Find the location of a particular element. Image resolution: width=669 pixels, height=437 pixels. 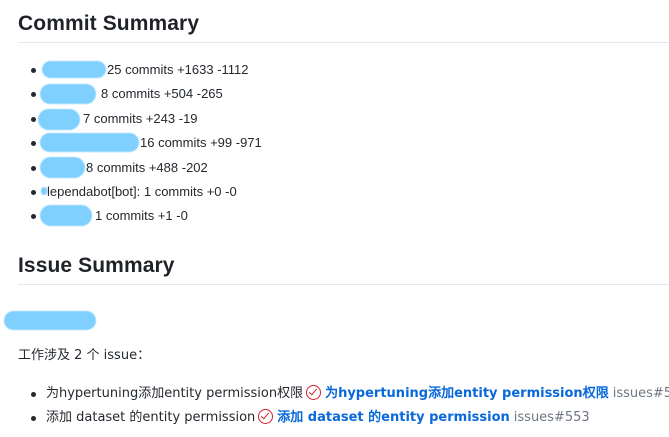

issue-summary-heading: Issue Summary is located at coordinates (96, 265).